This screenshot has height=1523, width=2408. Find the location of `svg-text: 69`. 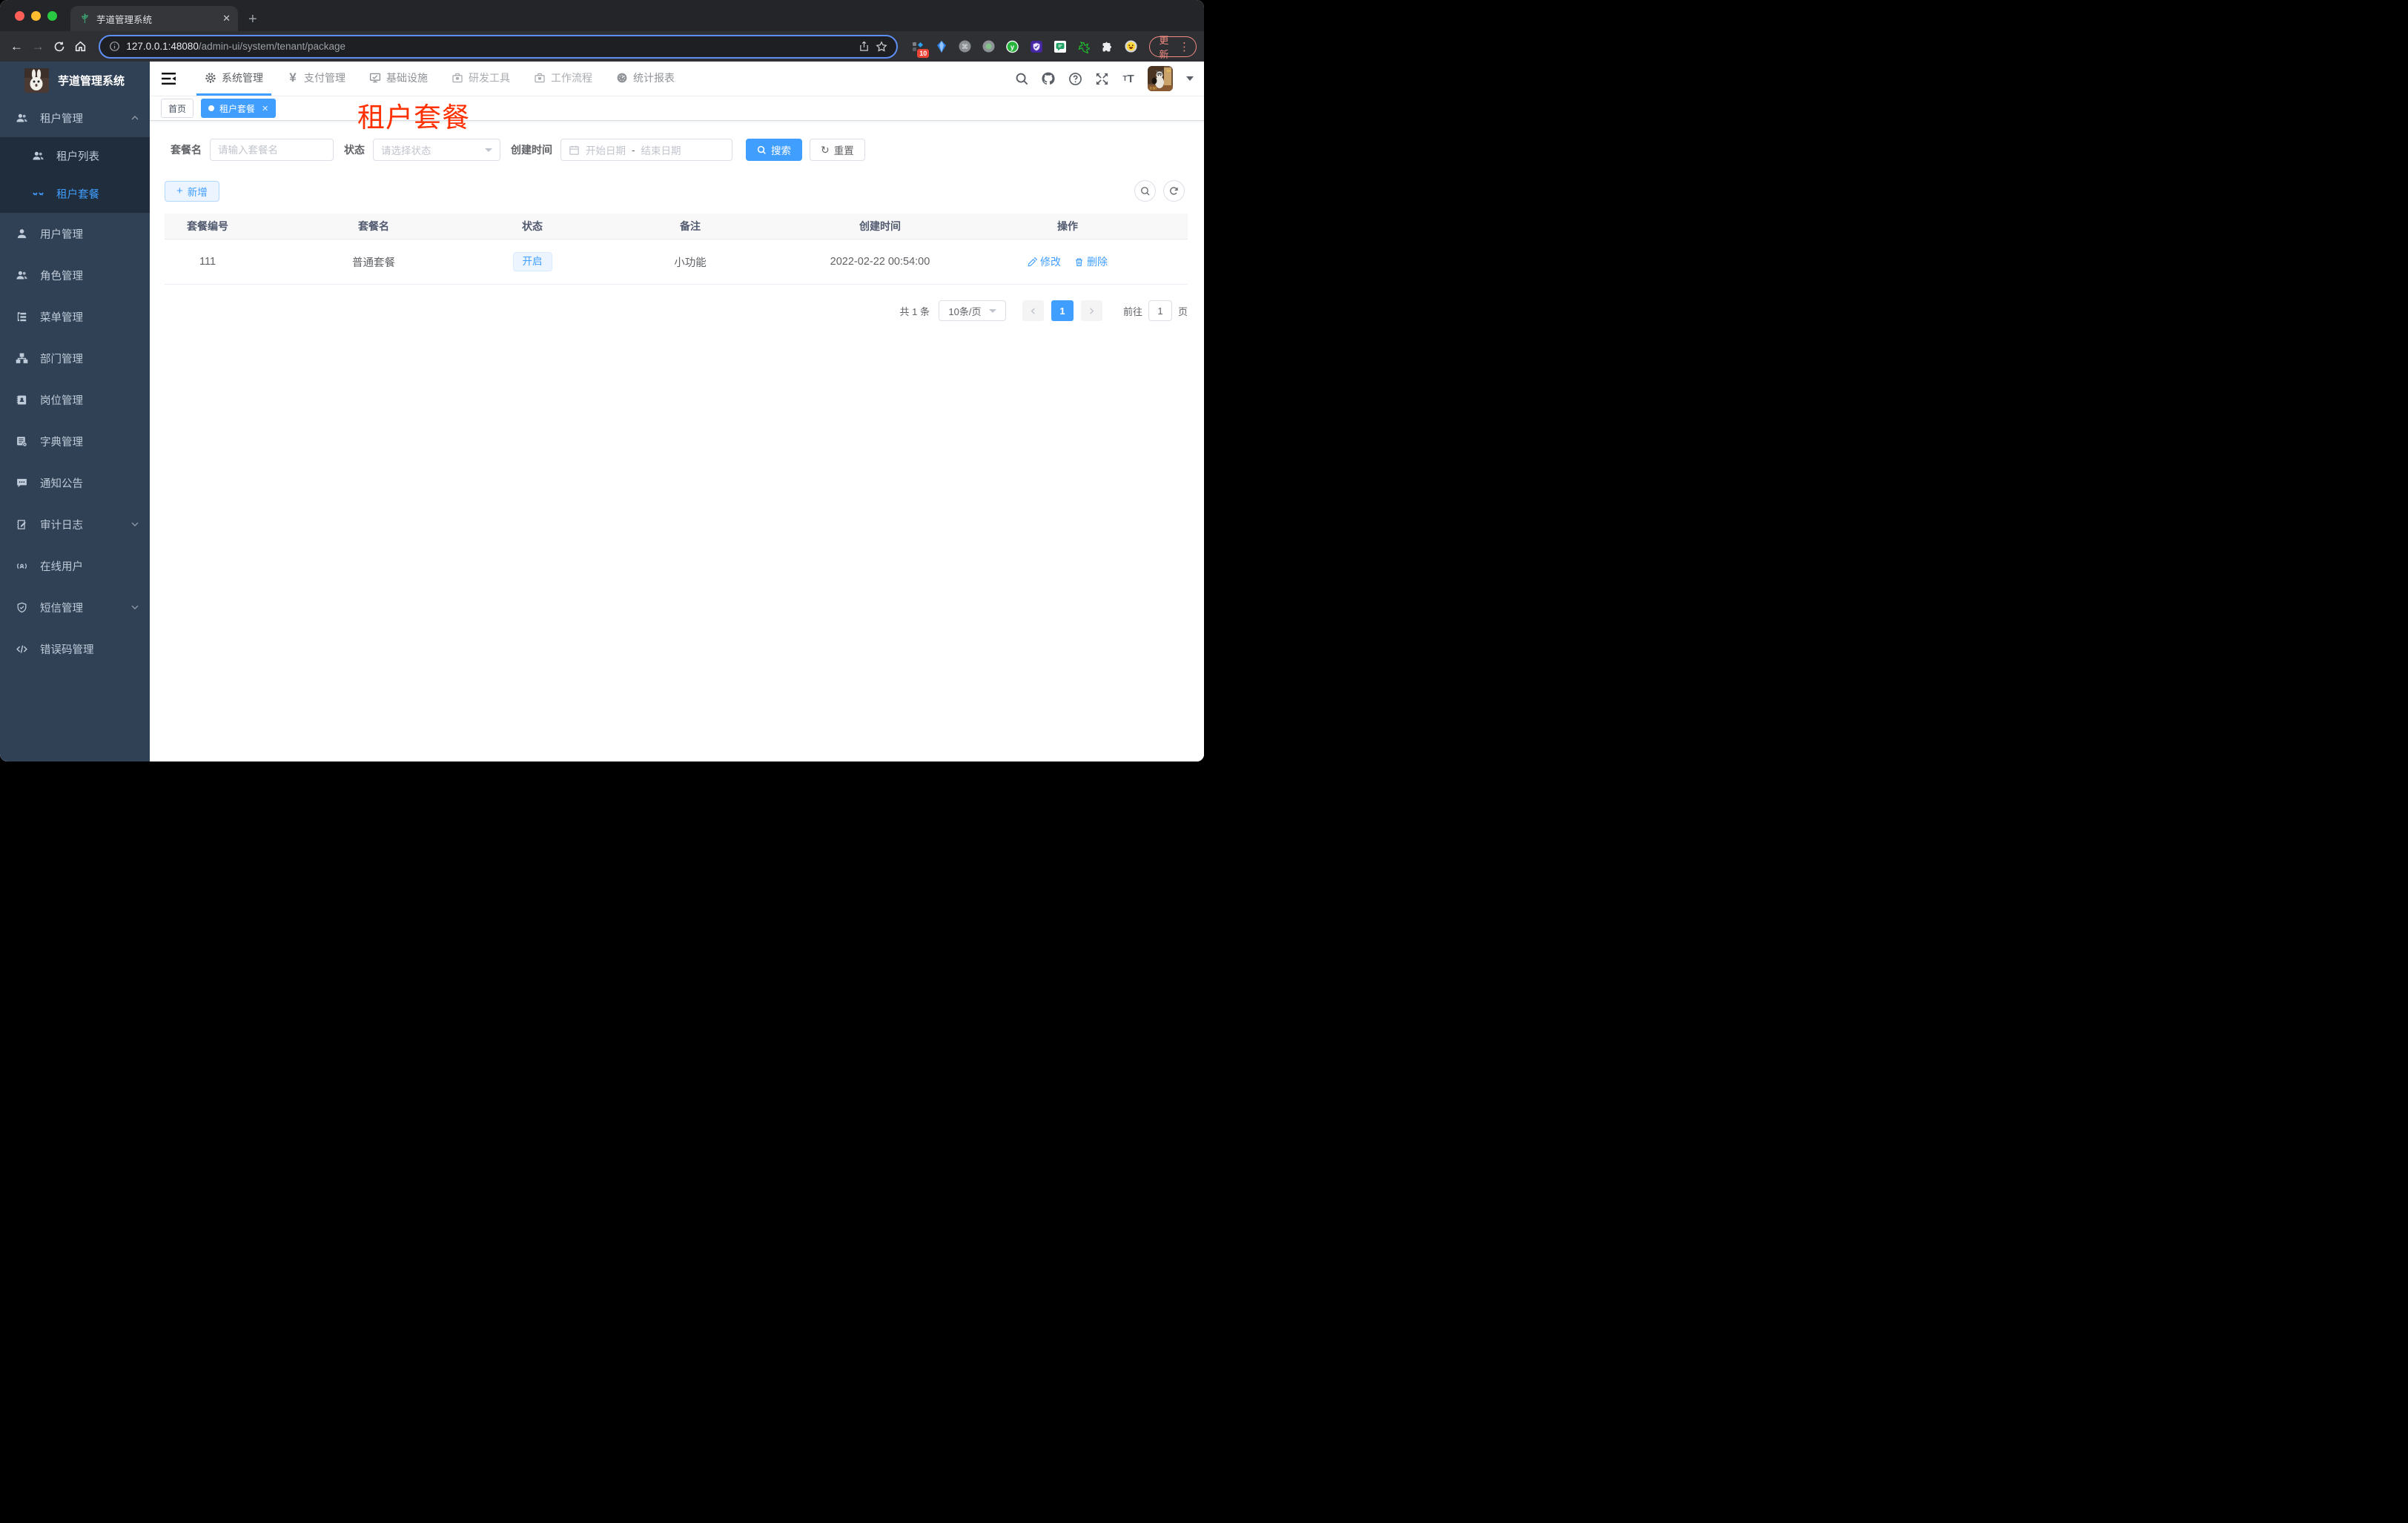

svg-text: 69 is located at coordinates (1169, 71).